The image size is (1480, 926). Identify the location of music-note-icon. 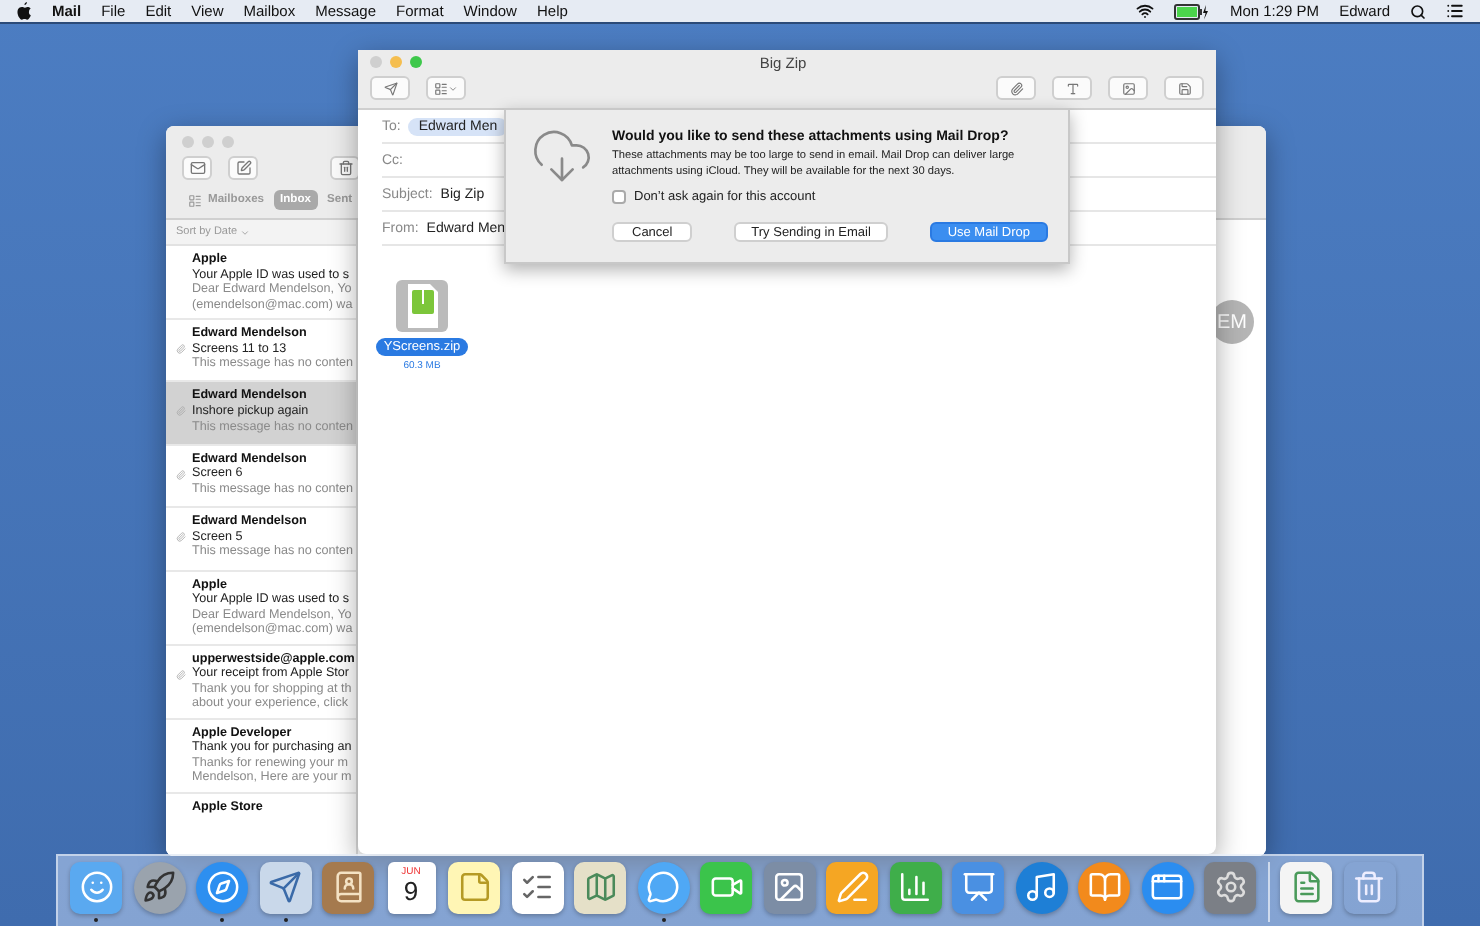
(1041, 887).